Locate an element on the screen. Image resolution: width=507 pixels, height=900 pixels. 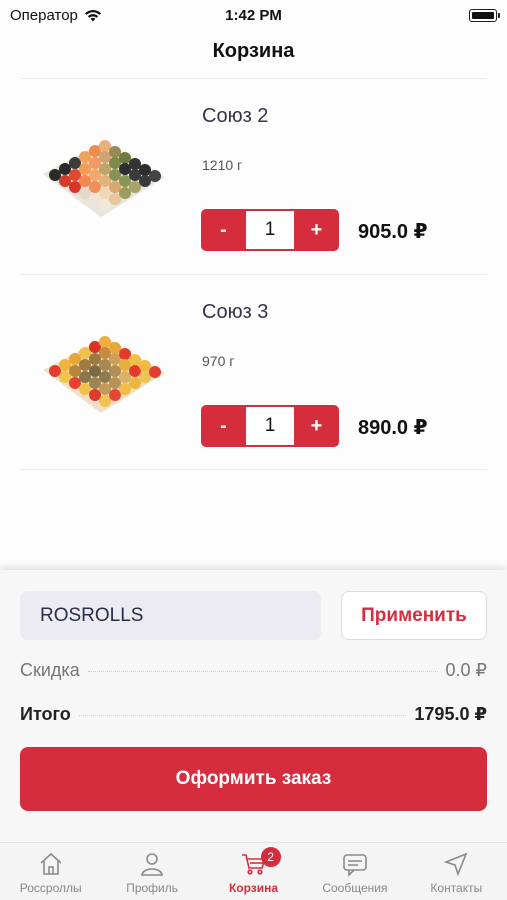
profile-icon is located at coordinates (152, 864).